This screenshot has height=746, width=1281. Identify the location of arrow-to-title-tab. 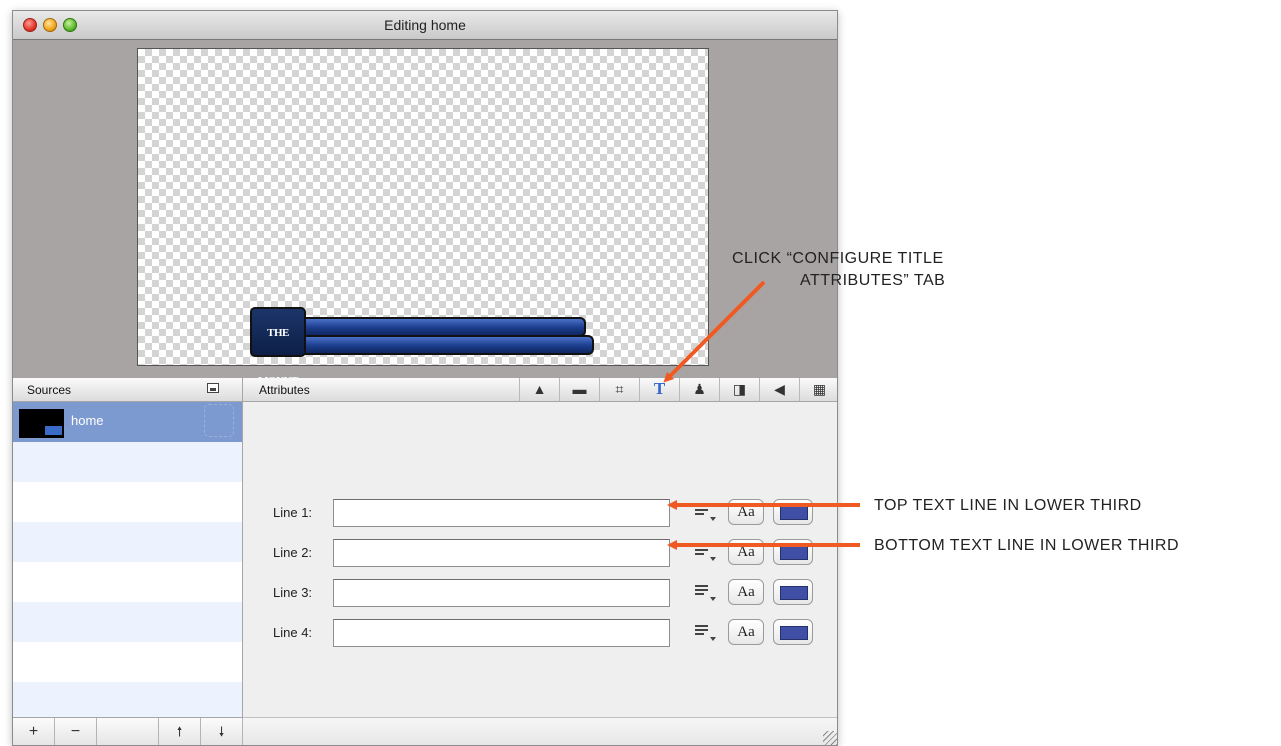
(714, 331).